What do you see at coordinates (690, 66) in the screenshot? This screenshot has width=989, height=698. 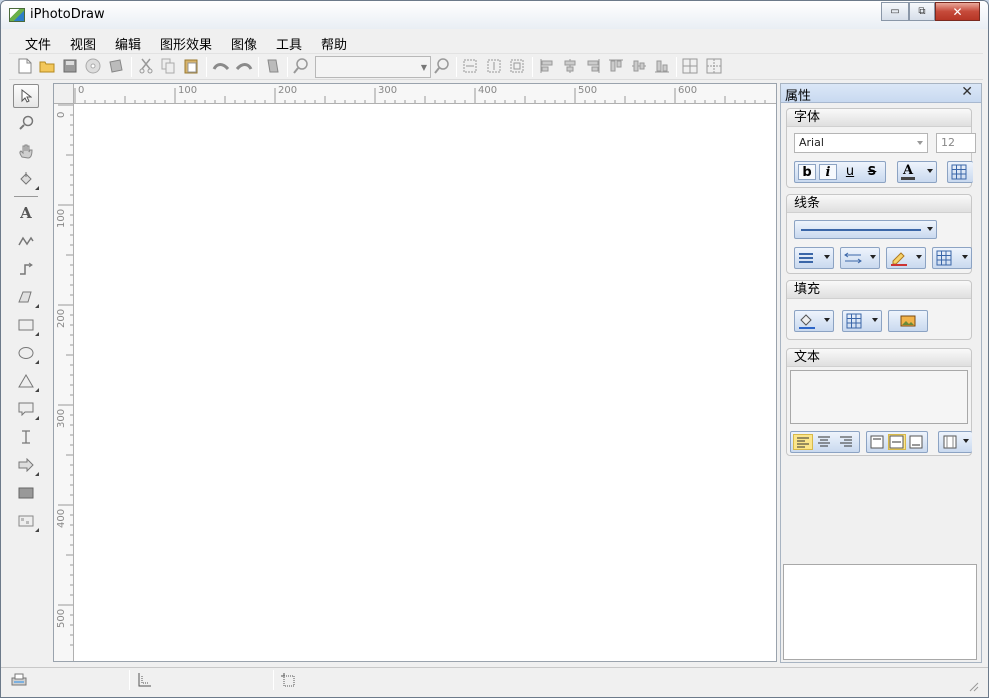 I see `group-icon` at bounding box center [690, 66].